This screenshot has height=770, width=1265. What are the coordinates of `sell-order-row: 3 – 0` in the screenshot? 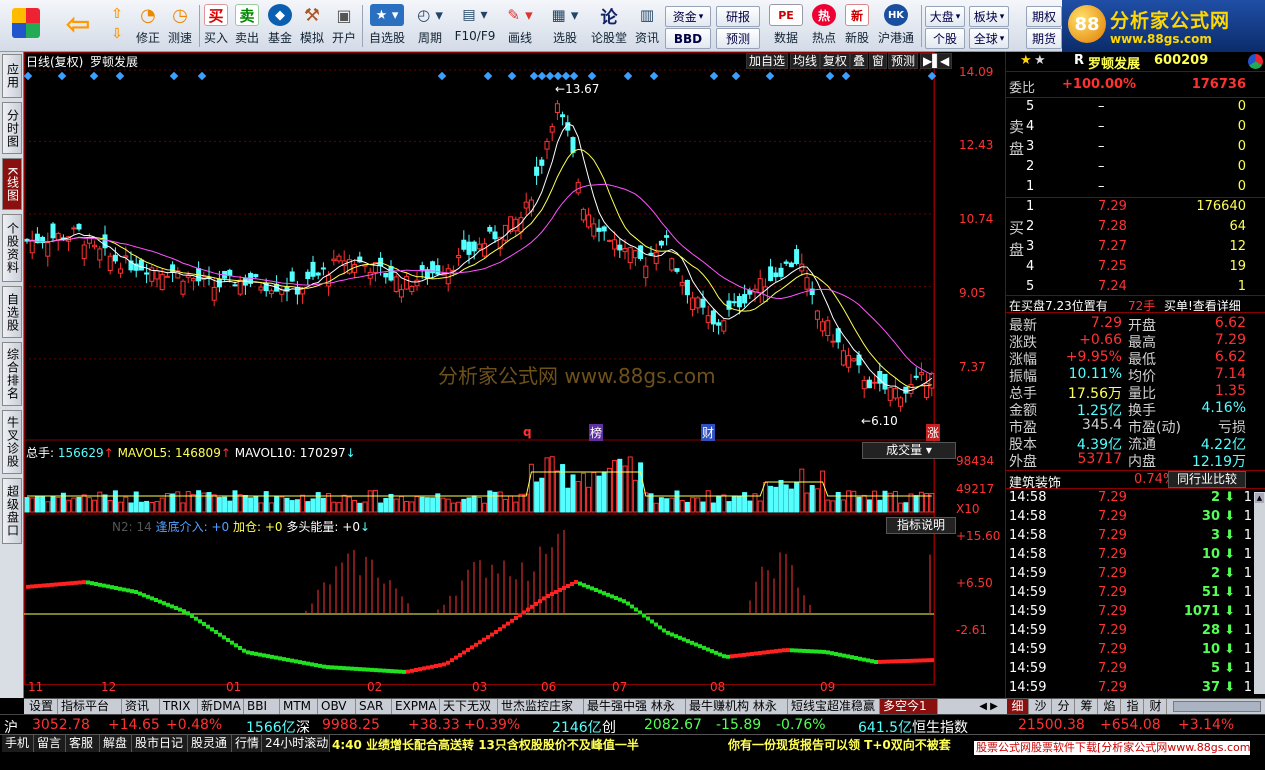 It's located at (1135, 148).